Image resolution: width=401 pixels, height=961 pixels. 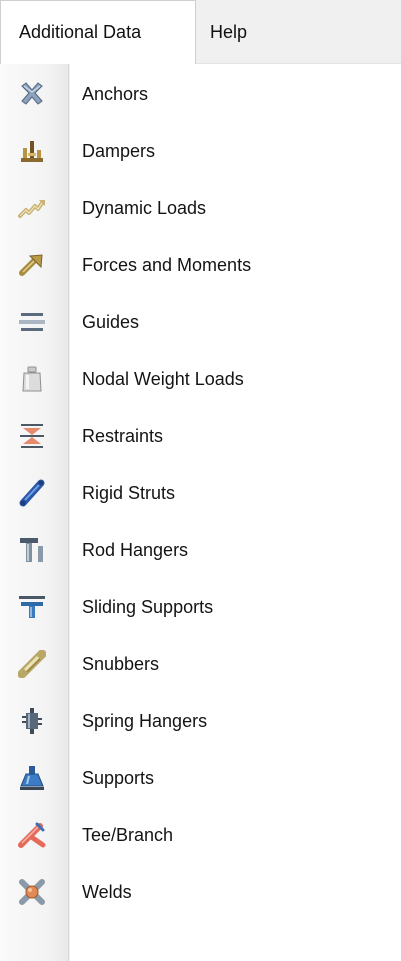 What do you see at coordinates (200, 322) in the screenshot?
I see `menu-item-guides: Guides` at bounding box center [200, 322].